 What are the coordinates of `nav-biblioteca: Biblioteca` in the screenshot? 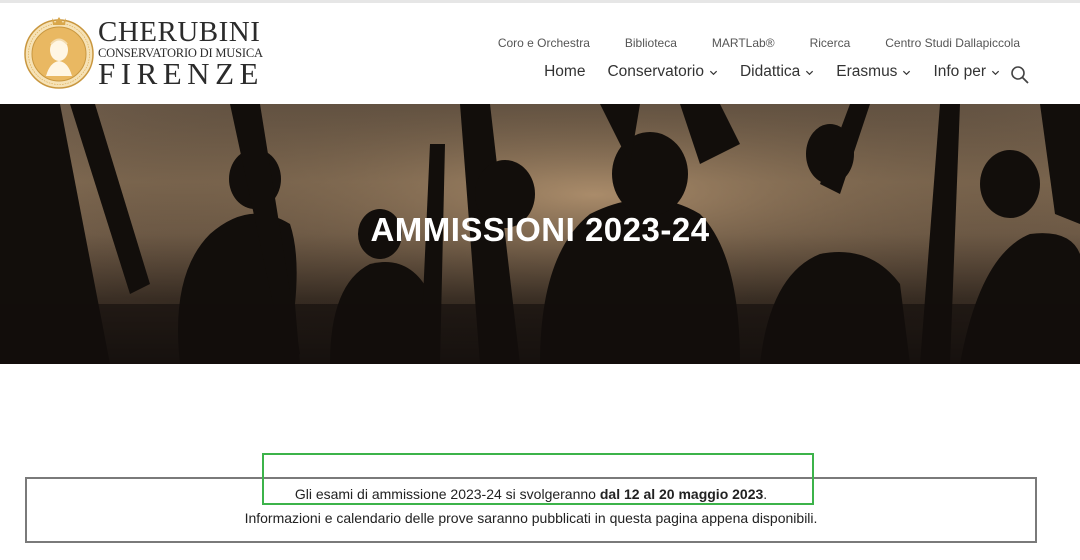 It's located at (651, 43).